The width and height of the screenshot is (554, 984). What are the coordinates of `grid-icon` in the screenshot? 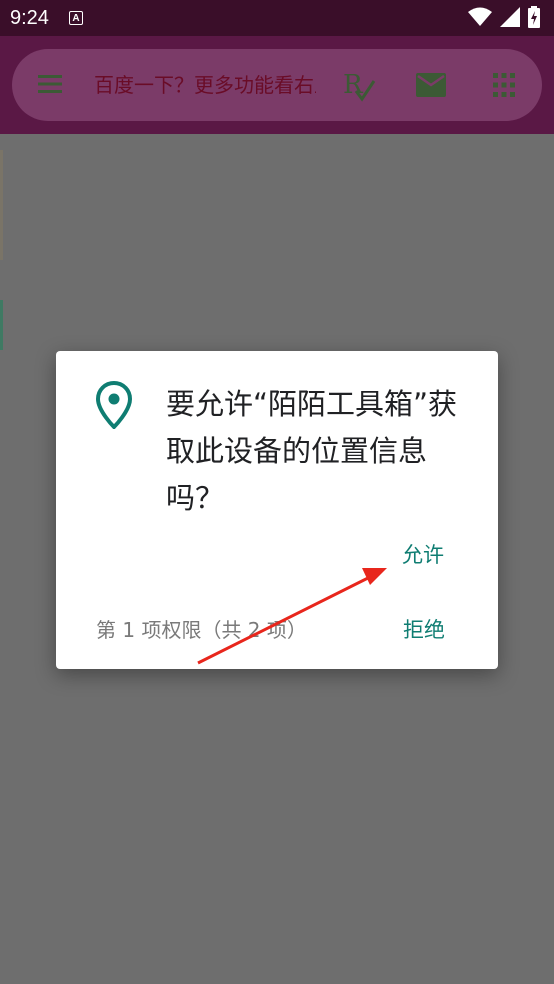 It's located at (504, 85).